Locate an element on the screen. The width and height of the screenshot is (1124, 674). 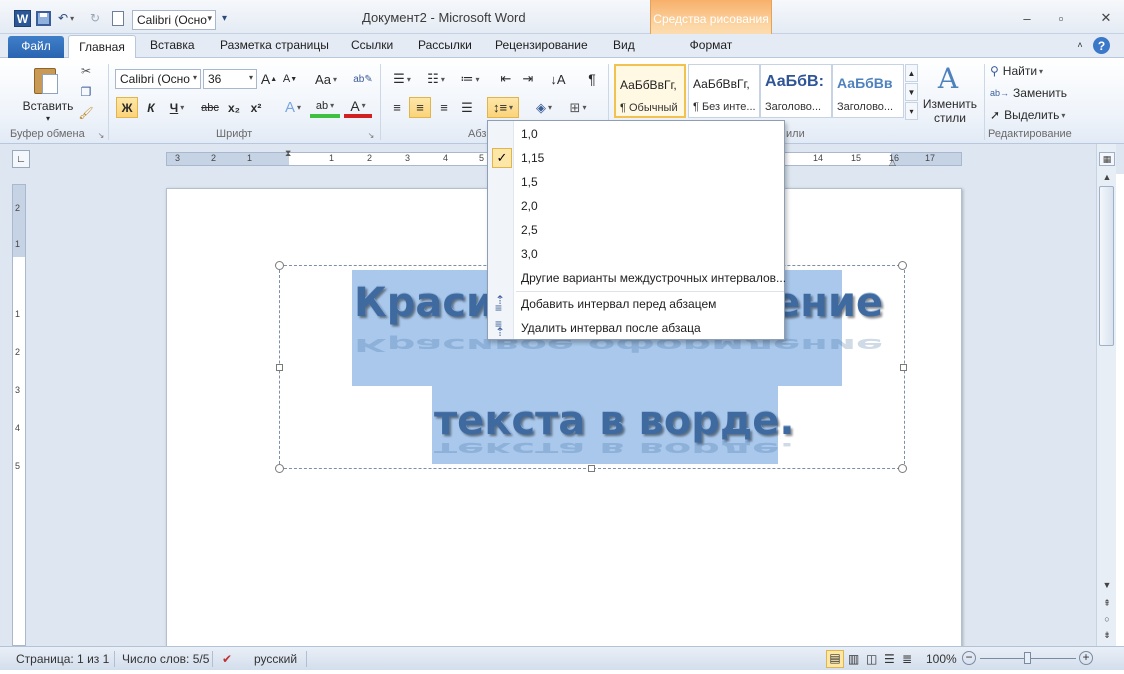
grow-font-icon: A ▲ is located at coordinates (269, 79).